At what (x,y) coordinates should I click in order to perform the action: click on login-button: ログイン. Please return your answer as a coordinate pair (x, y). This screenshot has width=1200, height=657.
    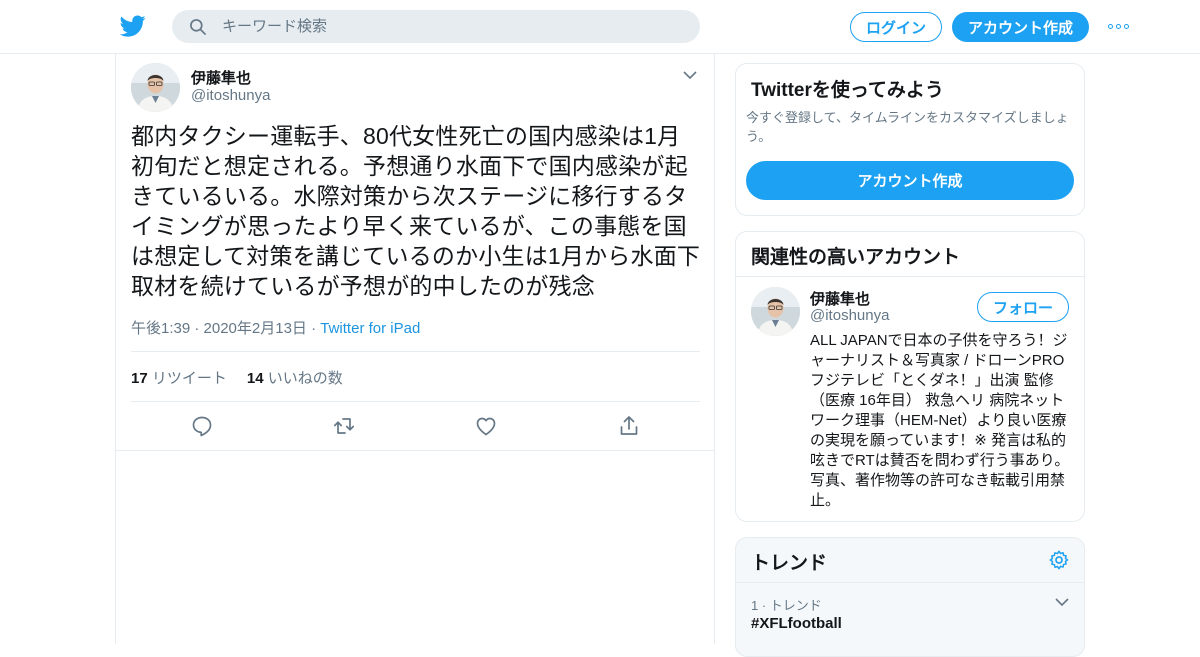
    Looking at the image, I should click on (896, 27).